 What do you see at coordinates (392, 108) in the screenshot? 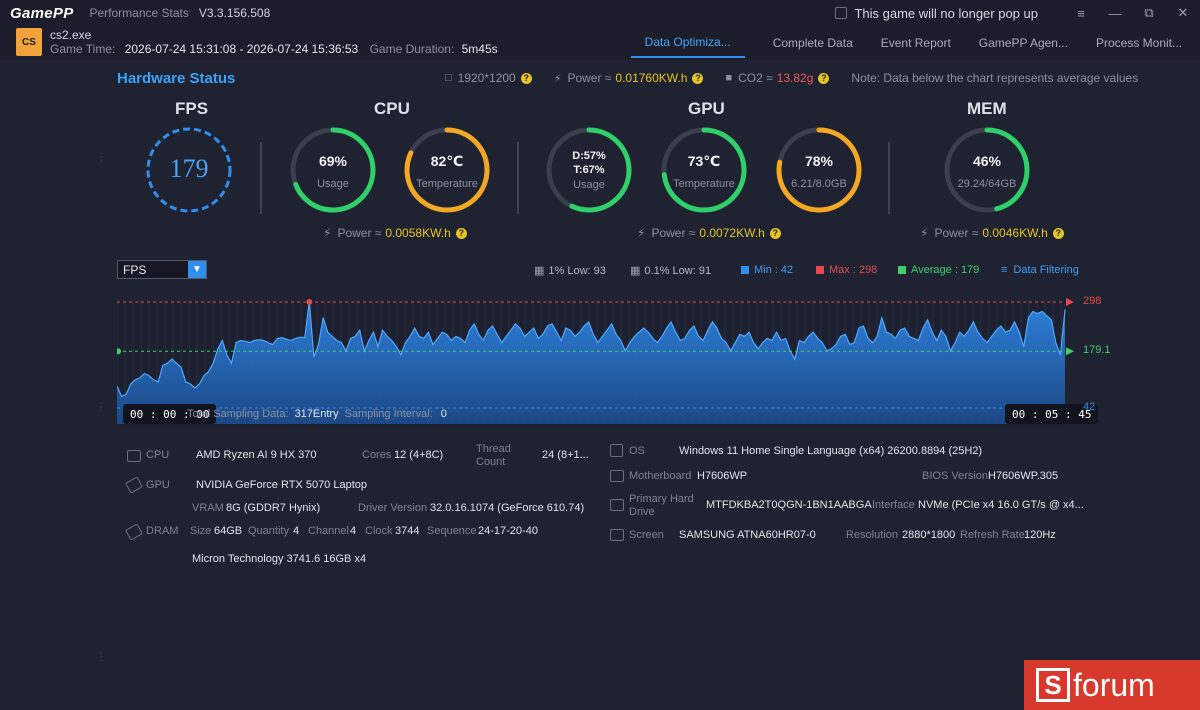
I see `cpu-section-title: CPU` at bounding box center [392, 108].